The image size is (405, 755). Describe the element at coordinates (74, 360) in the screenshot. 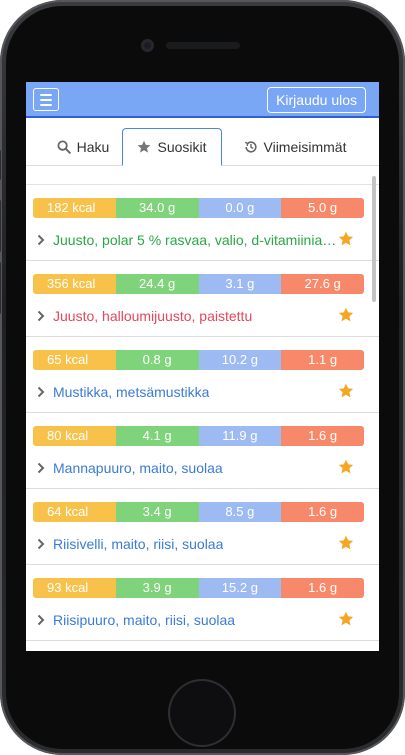

I see `kcal-value: 65 kcal` at that location.